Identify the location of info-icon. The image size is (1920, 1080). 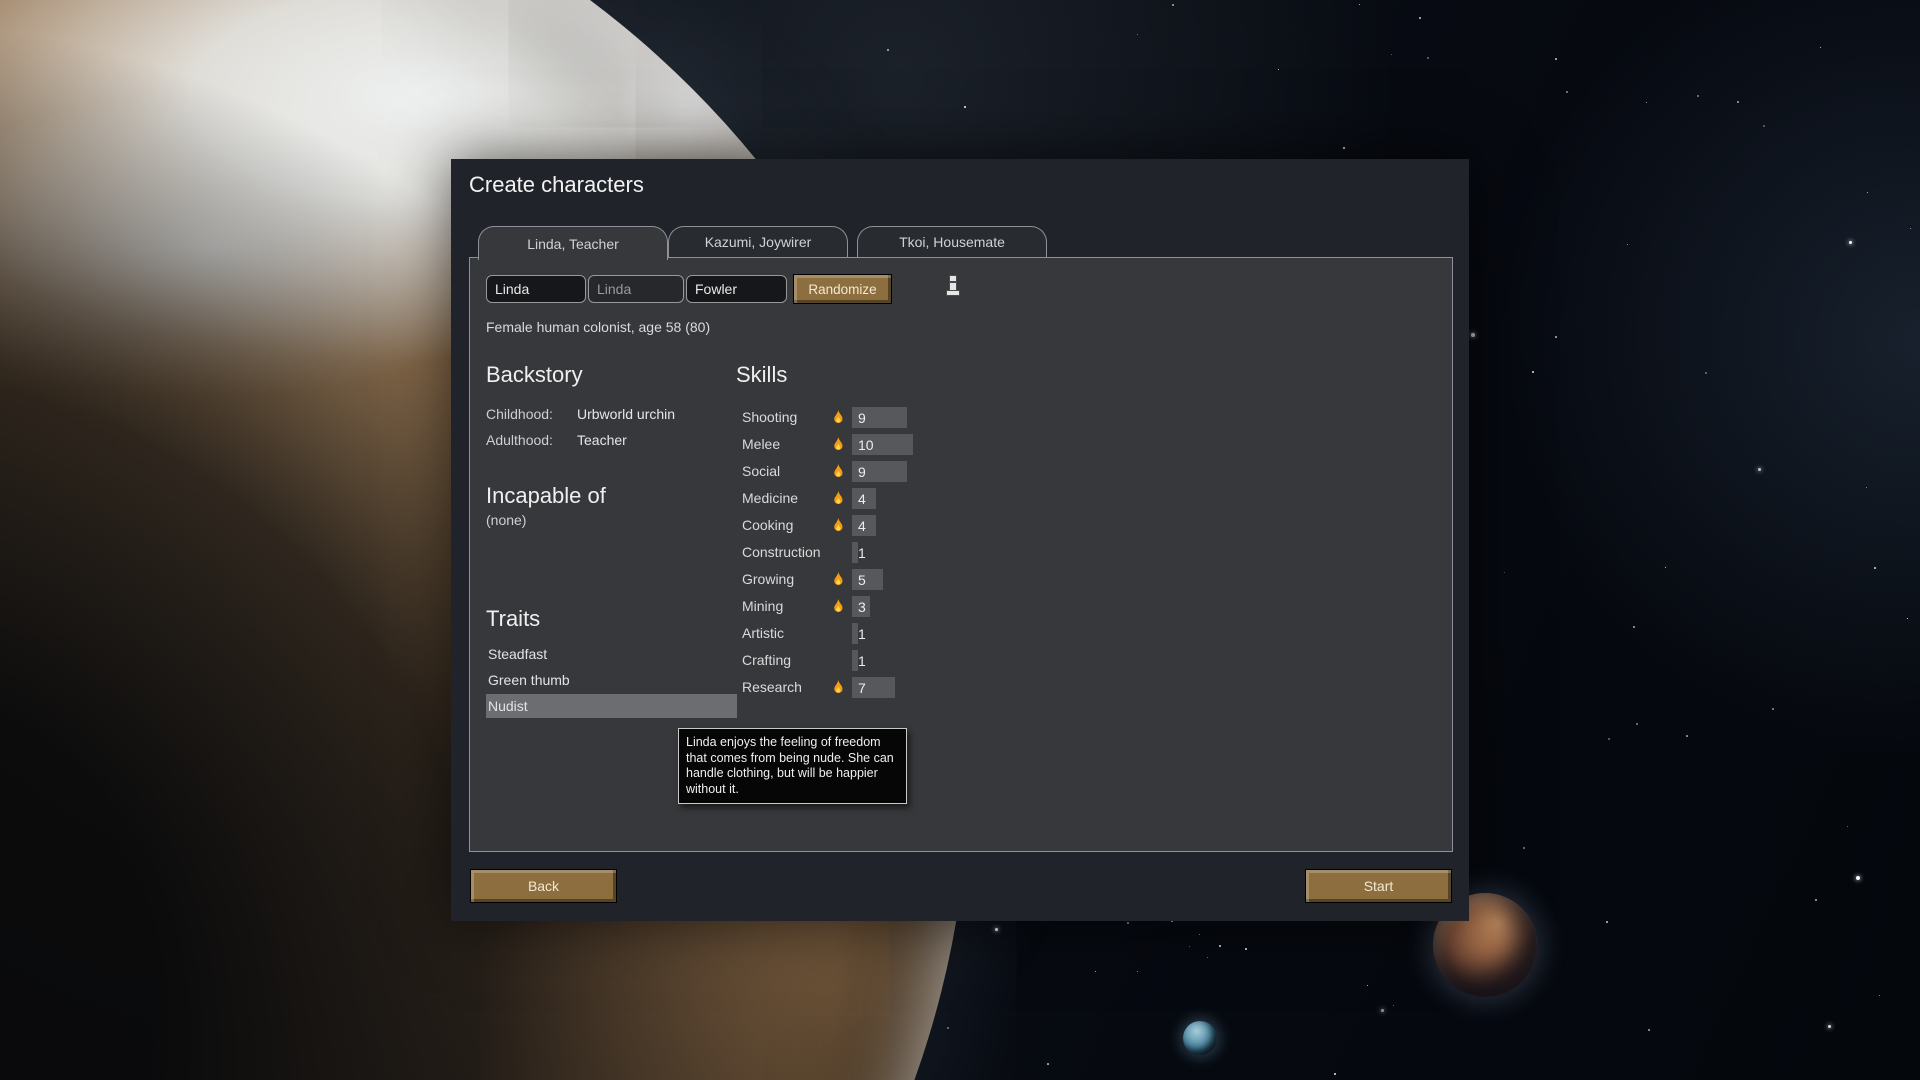
(953, 285).